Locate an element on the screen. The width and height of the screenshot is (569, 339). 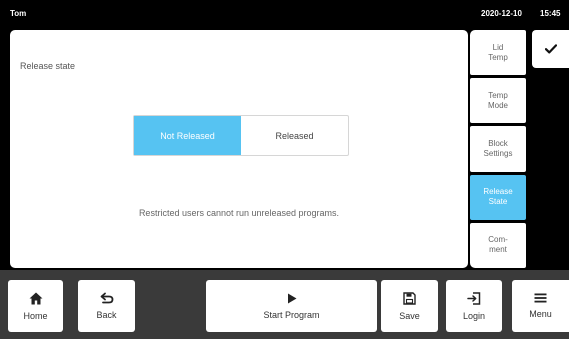
back-label: Back is located at coordinates (106, 315).